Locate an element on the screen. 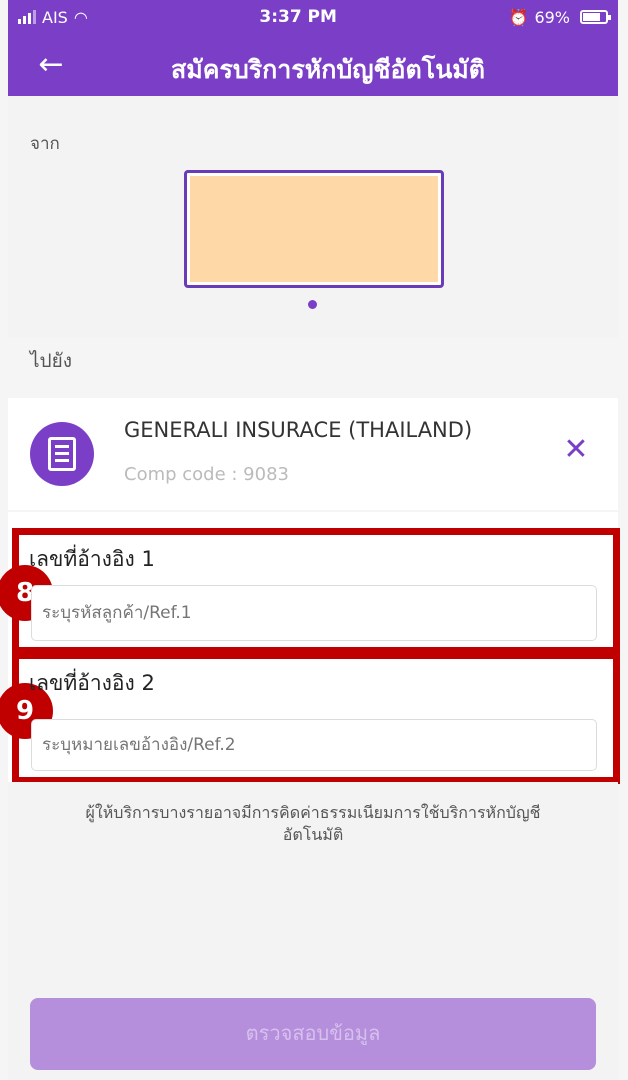  reference-2-block: 9 เลขที่อ้างอิง 2 is located at coordinates (310, 718).